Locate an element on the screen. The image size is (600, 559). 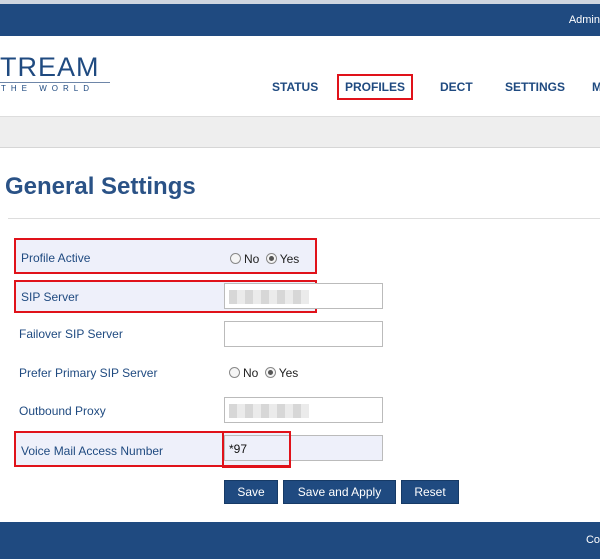
nav-status: STATUS is located at coordinates (295, 87).